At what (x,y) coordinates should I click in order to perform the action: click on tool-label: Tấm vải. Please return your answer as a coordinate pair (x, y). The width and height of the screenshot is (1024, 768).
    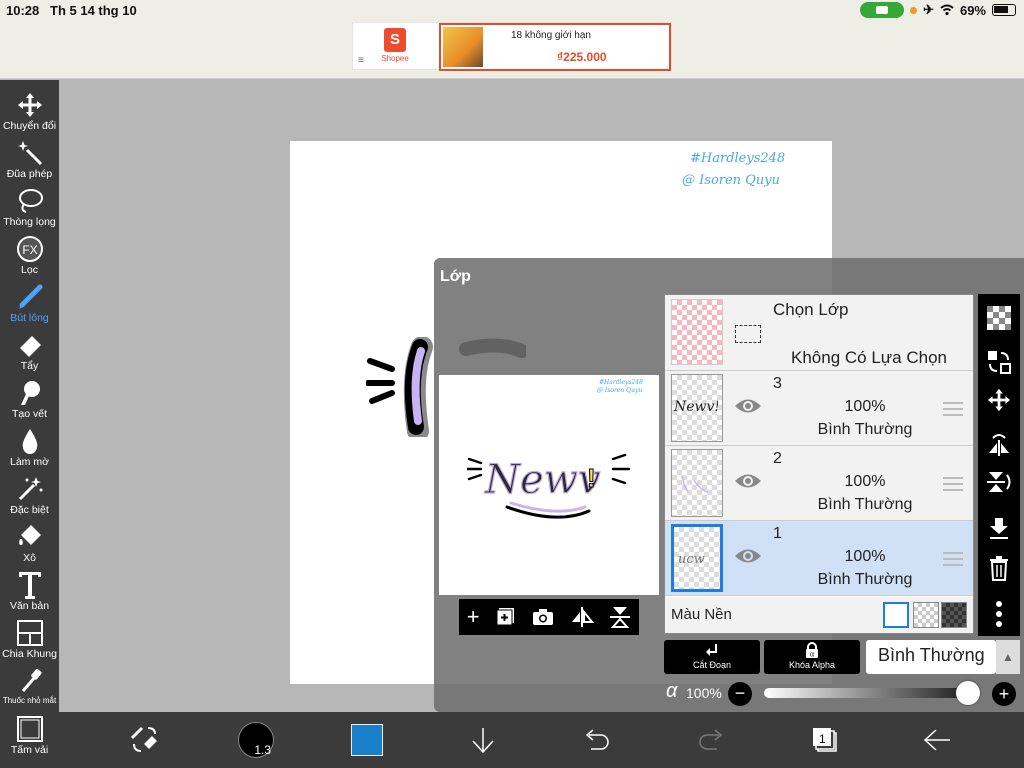
    Looking at the image, I should click on (29, 750).